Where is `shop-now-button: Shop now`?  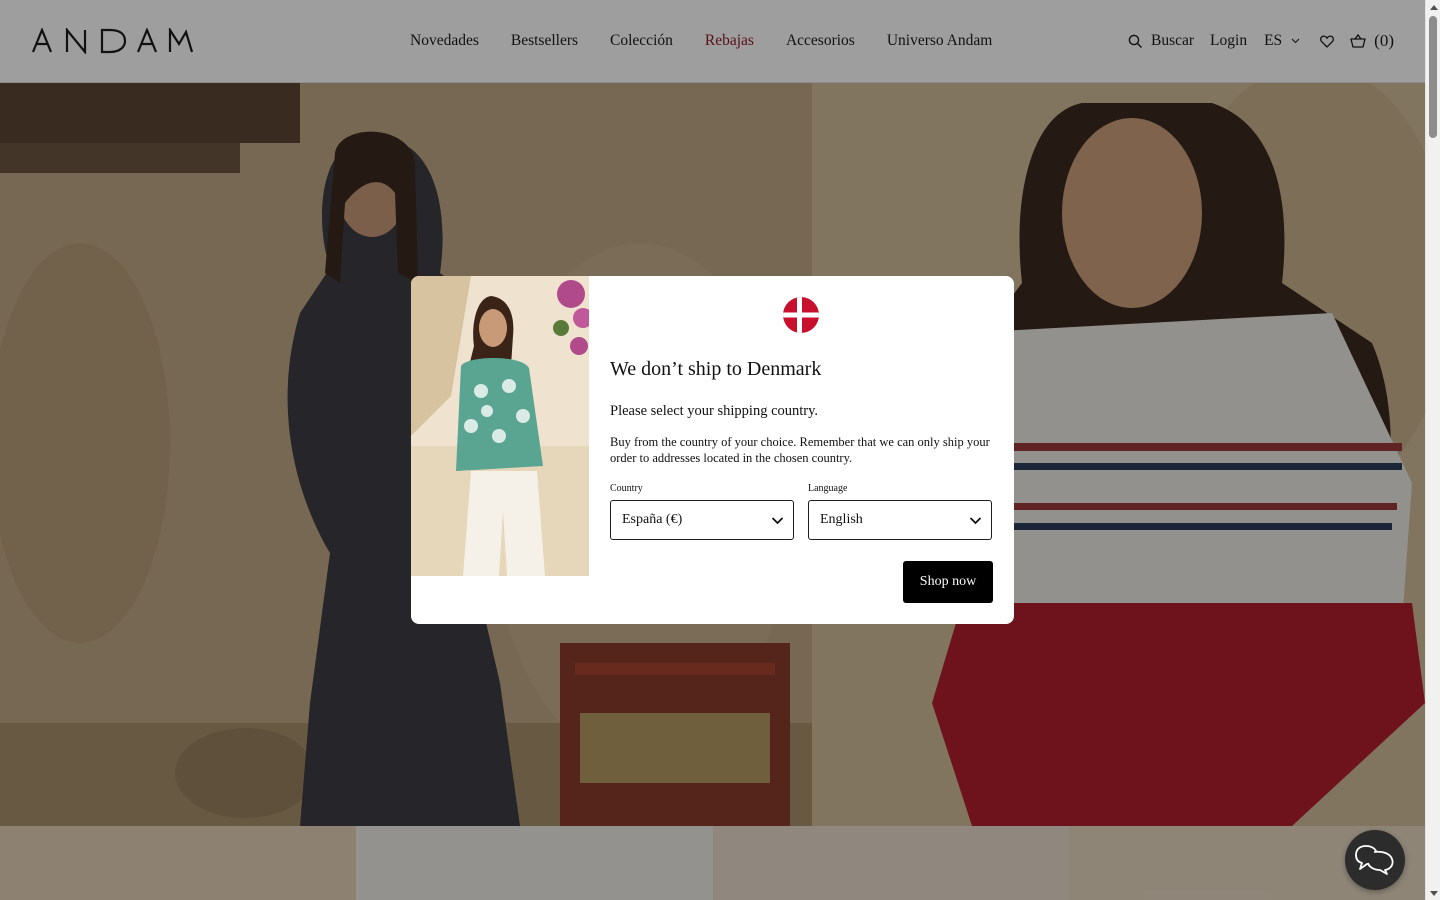
shop-now-button: Shop now is located at coordinates (948, 582).